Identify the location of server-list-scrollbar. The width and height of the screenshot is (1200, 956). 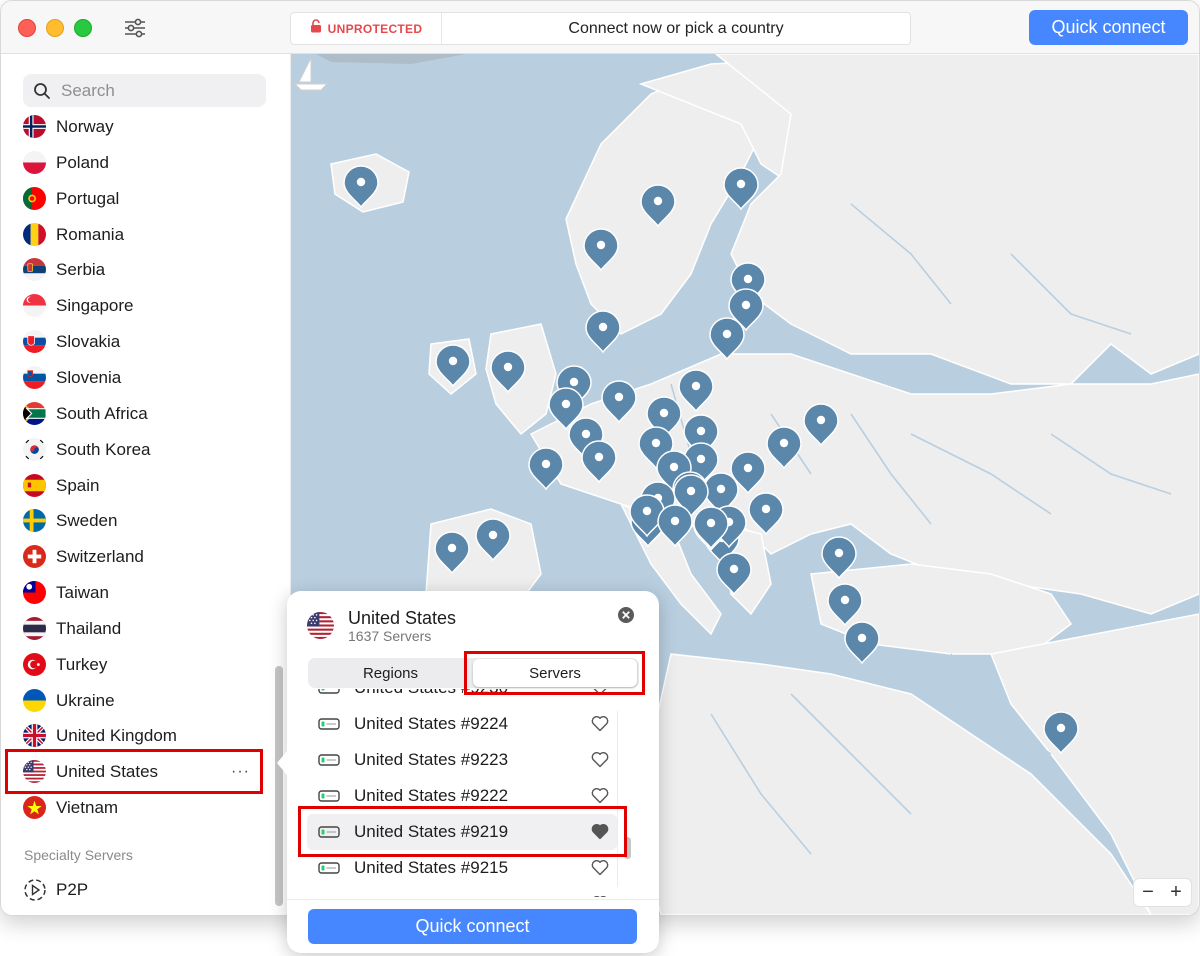
(627, 848).